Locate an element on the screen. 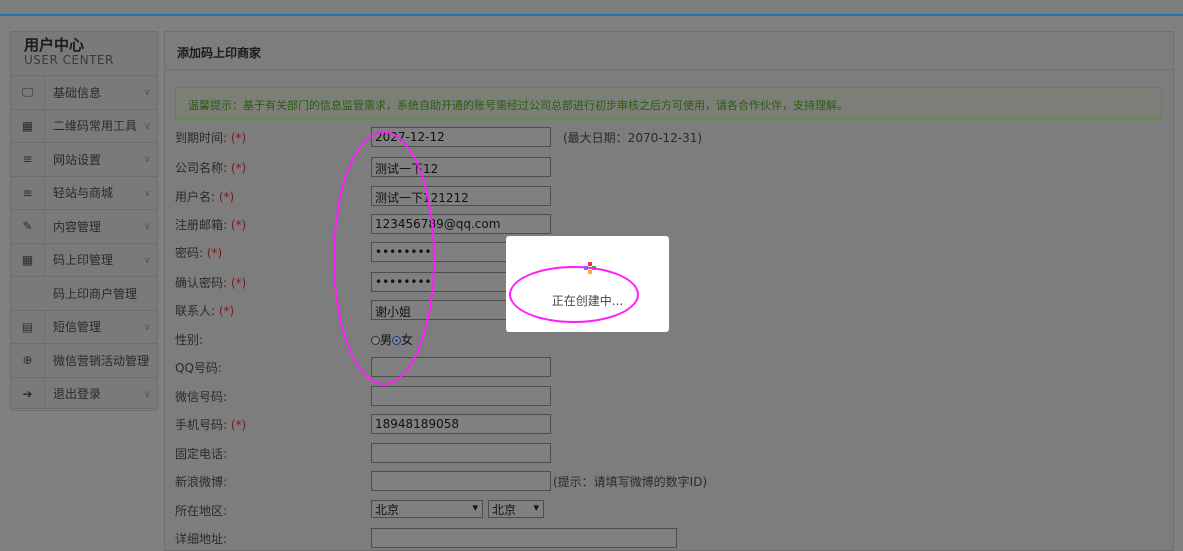 Image resolution: width=1183 pixels, height=551 pixels. qq-input is located at coordinates (461, 367).